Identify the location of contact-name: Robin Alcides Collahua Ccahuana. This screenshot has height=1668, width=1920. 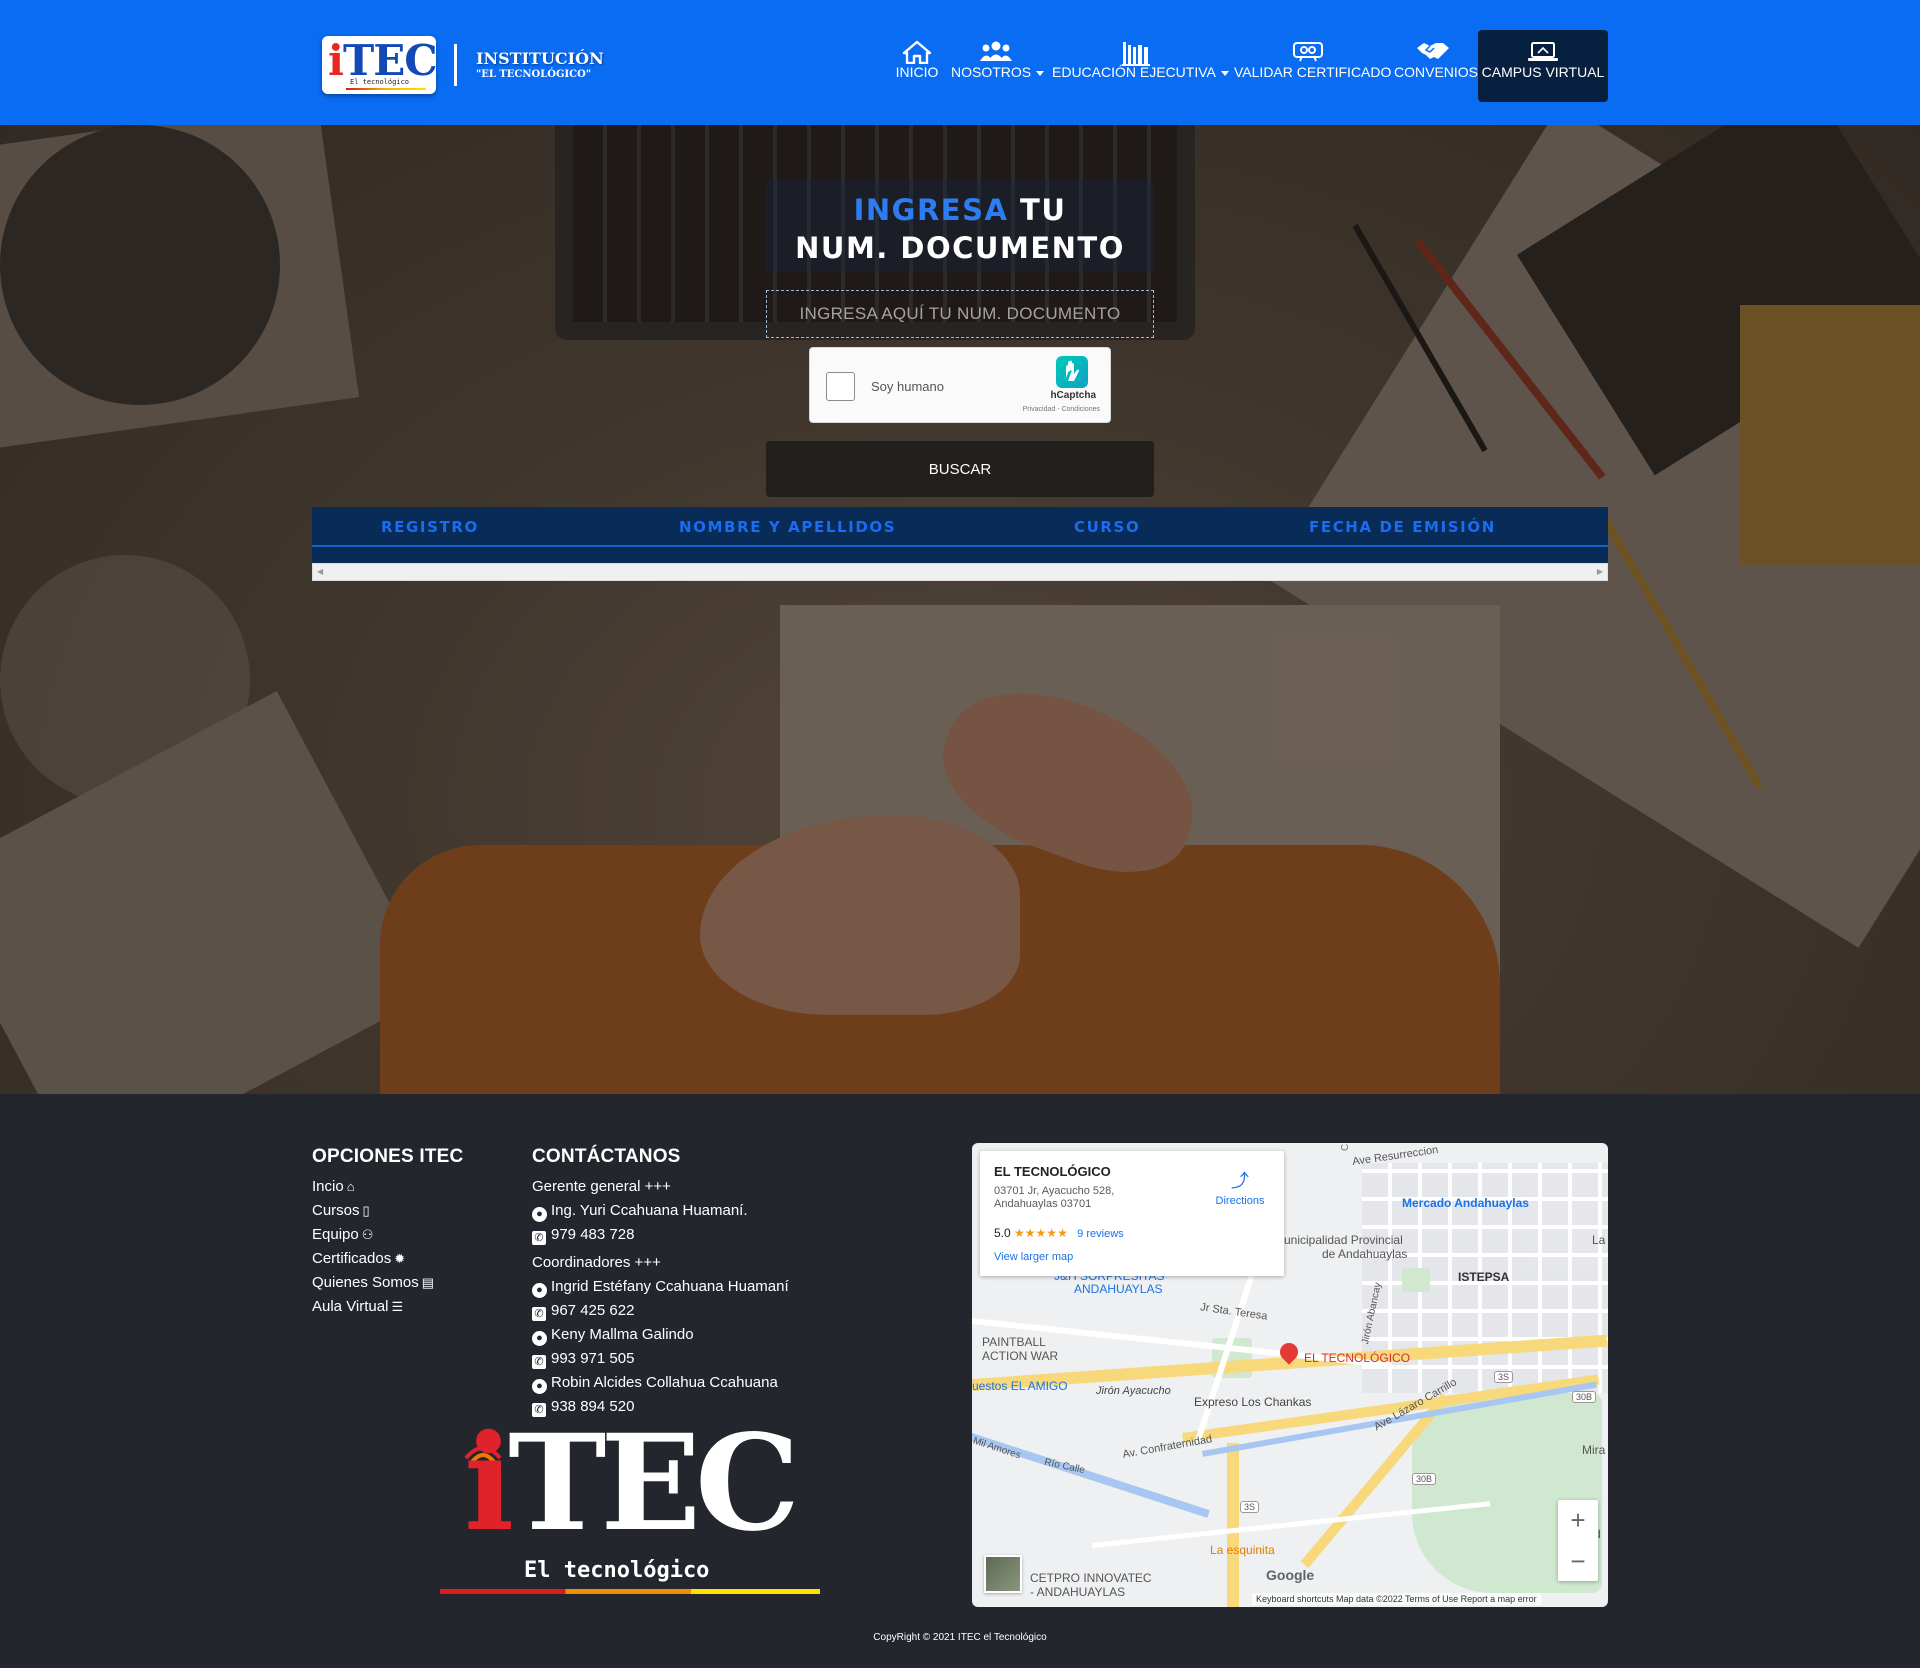
(664, 1382).